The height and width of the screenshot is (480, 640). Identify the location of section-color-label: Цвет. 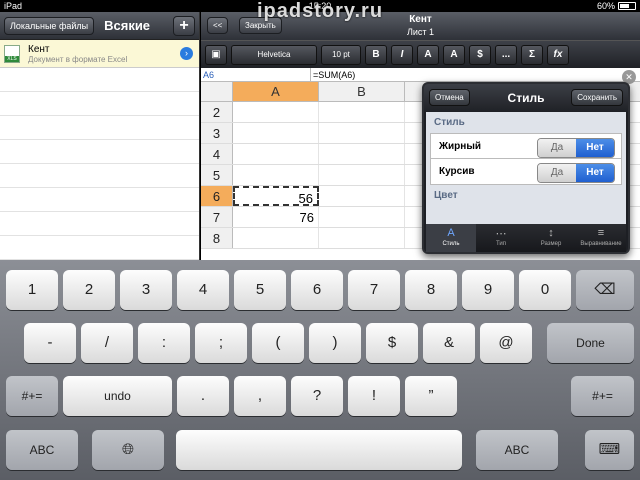
(446, 195).